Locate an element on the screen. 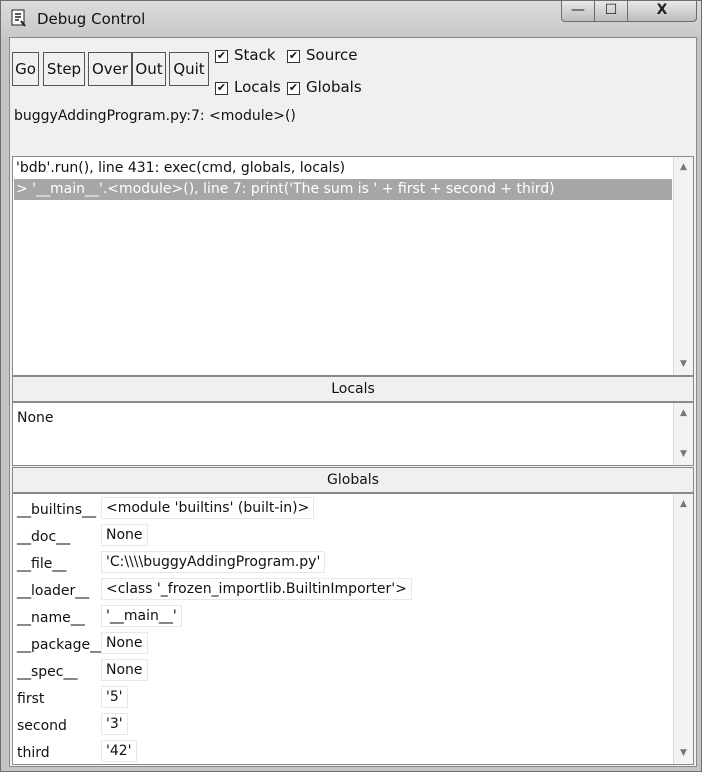 This screenshot has width=702, height=772. globals-checkbox-label: Globals is located at coordinates (334, 87).